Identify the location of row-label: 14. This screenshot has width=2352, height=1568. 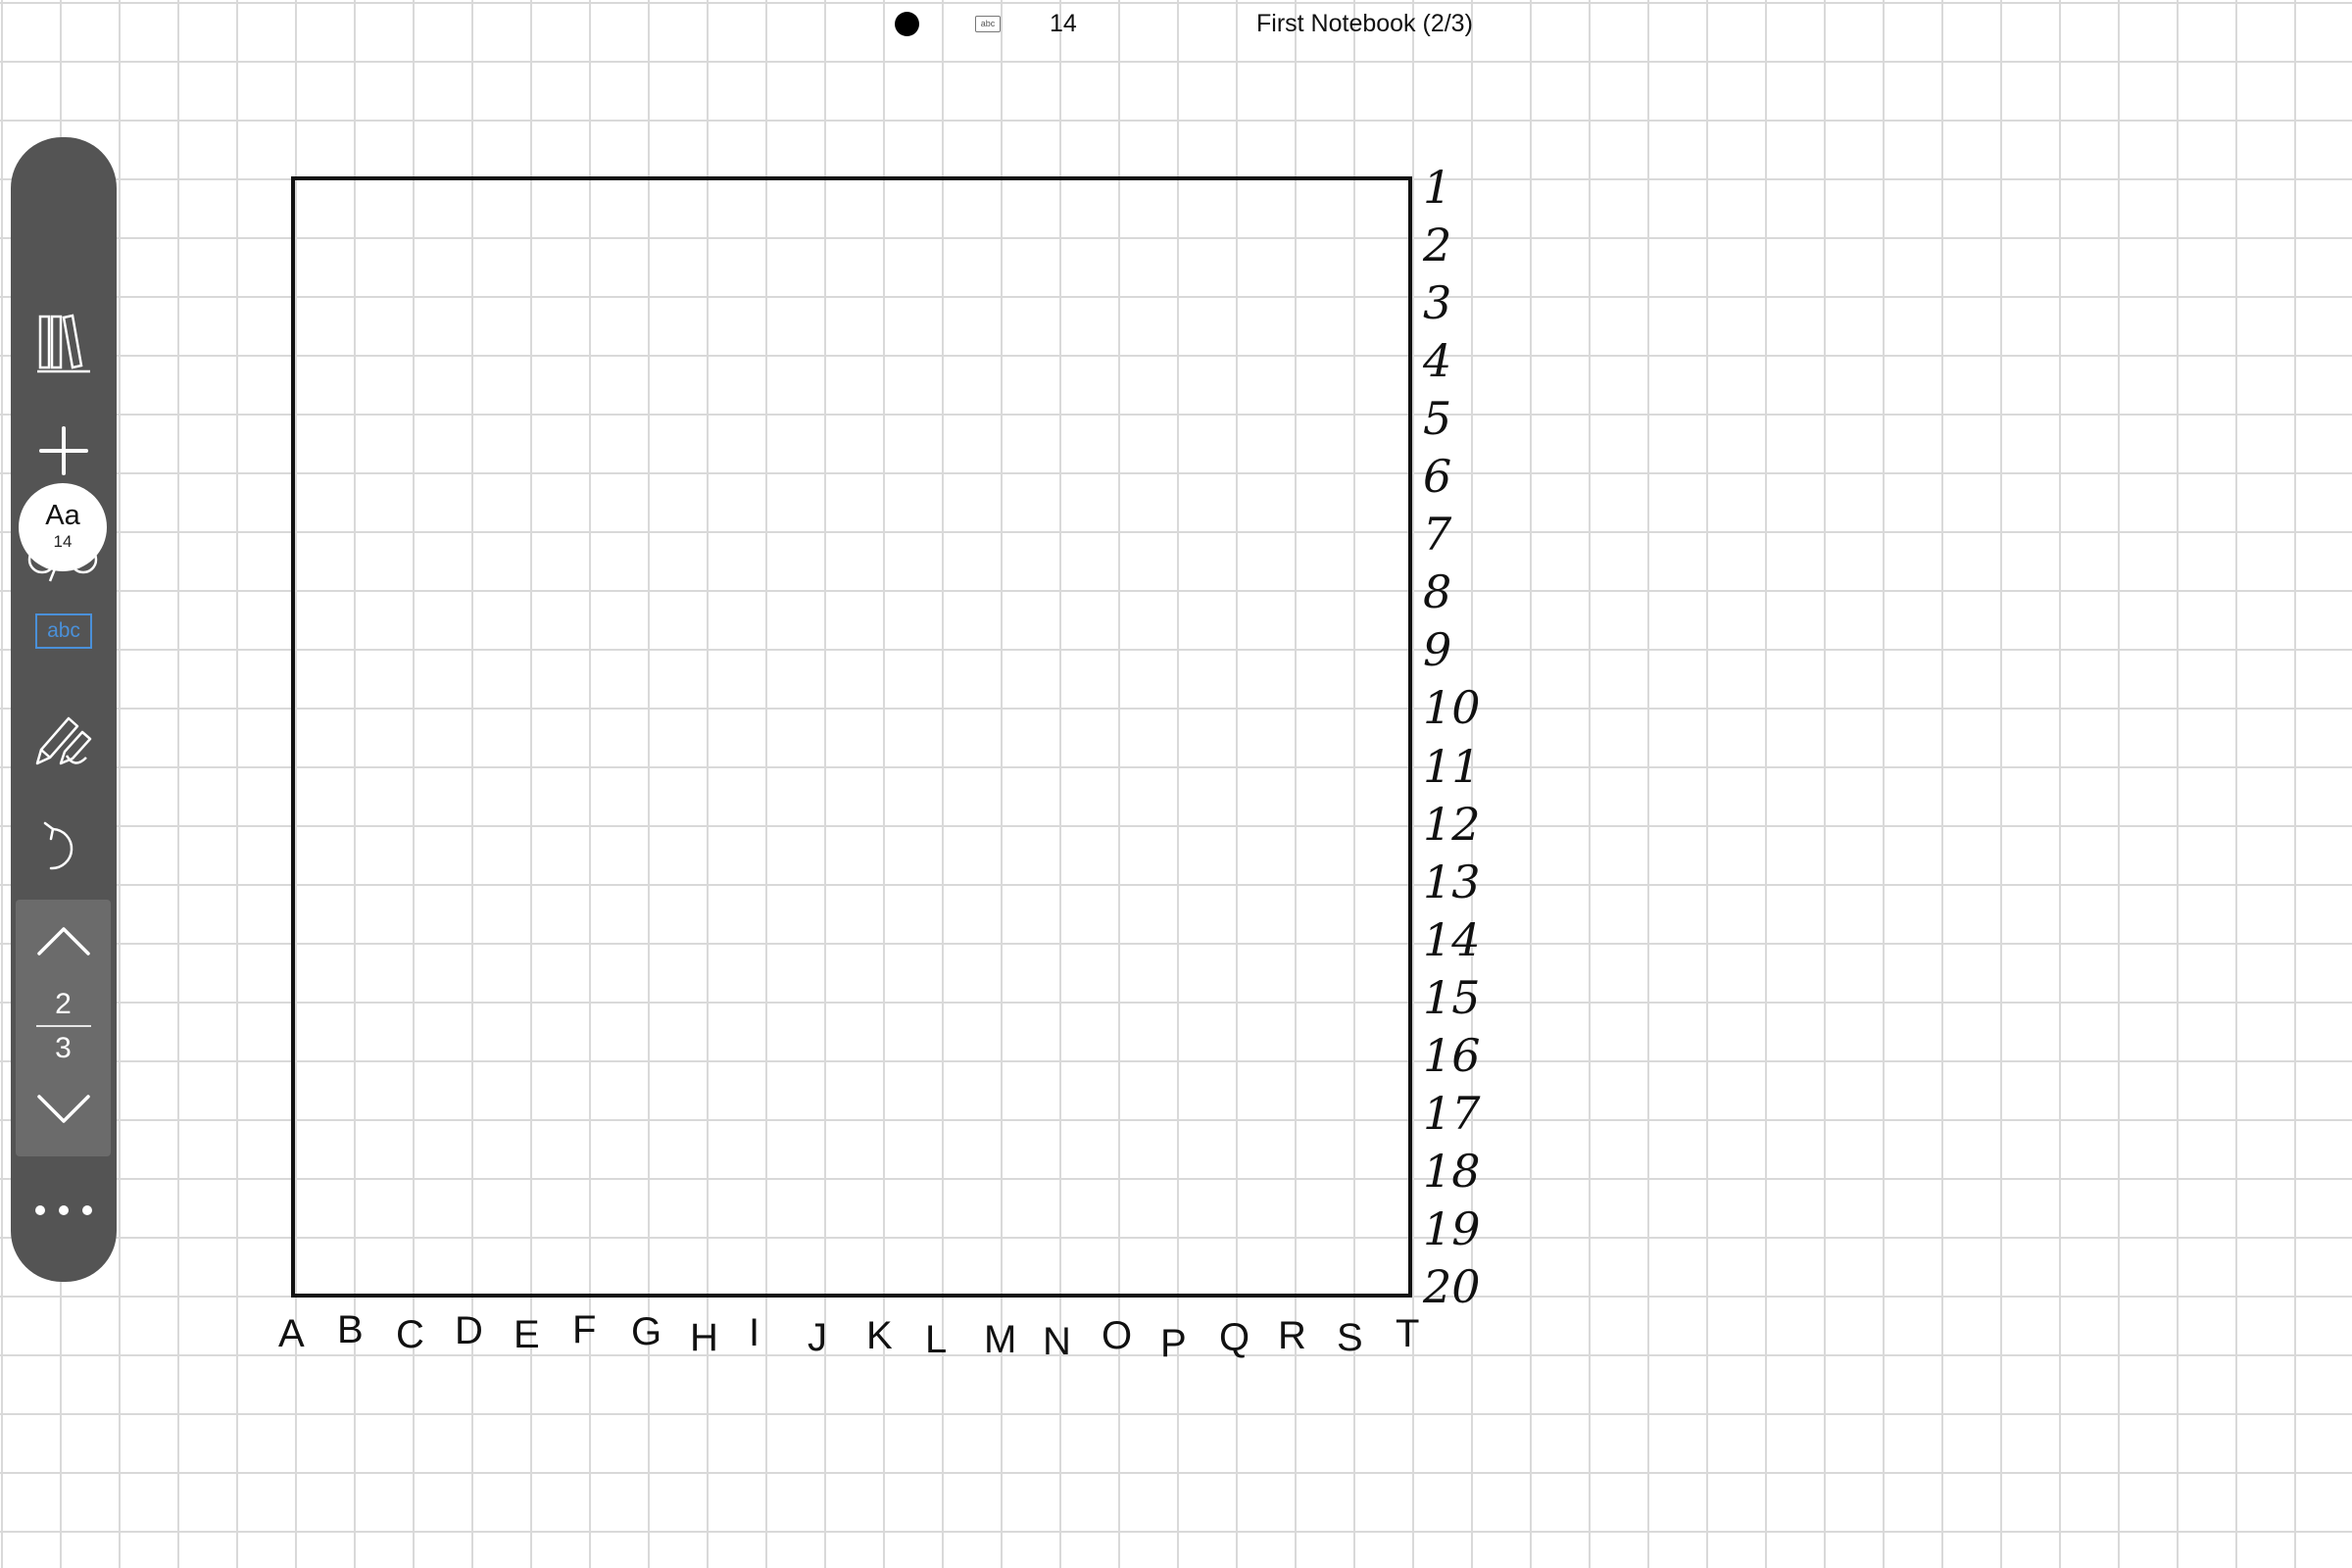
(1452, 939).